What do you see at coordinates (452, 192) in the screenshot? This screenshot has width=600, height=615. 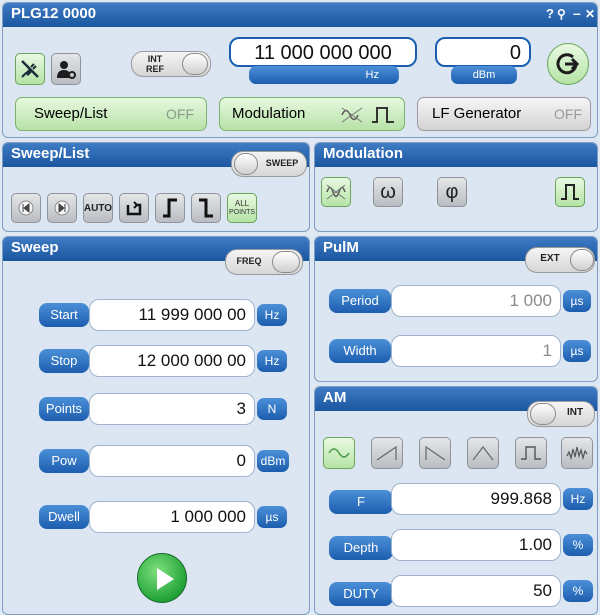 I see `pm-modulation-button: φ` at bounding box center [452, 192].